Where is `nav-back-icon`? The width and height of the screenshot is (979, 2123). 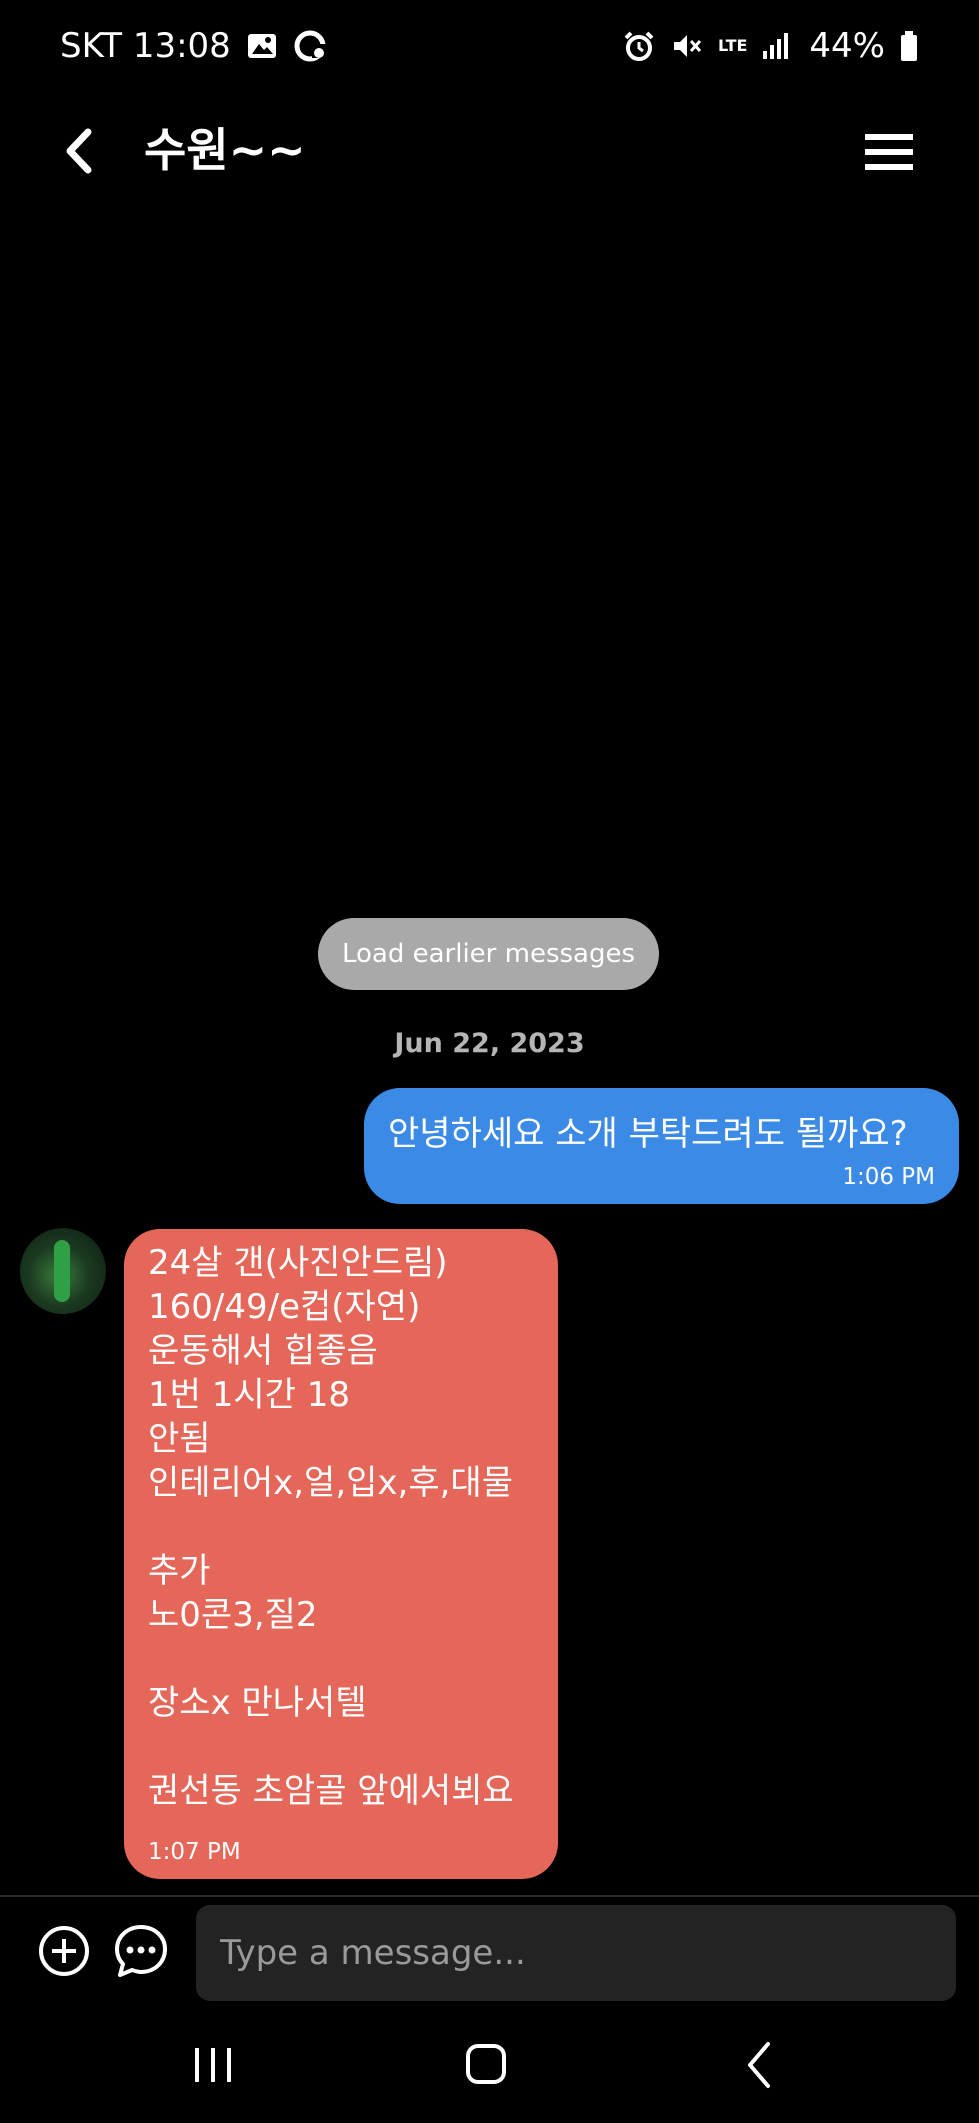 nav-back-icon is located at coordinates (762, 2065).